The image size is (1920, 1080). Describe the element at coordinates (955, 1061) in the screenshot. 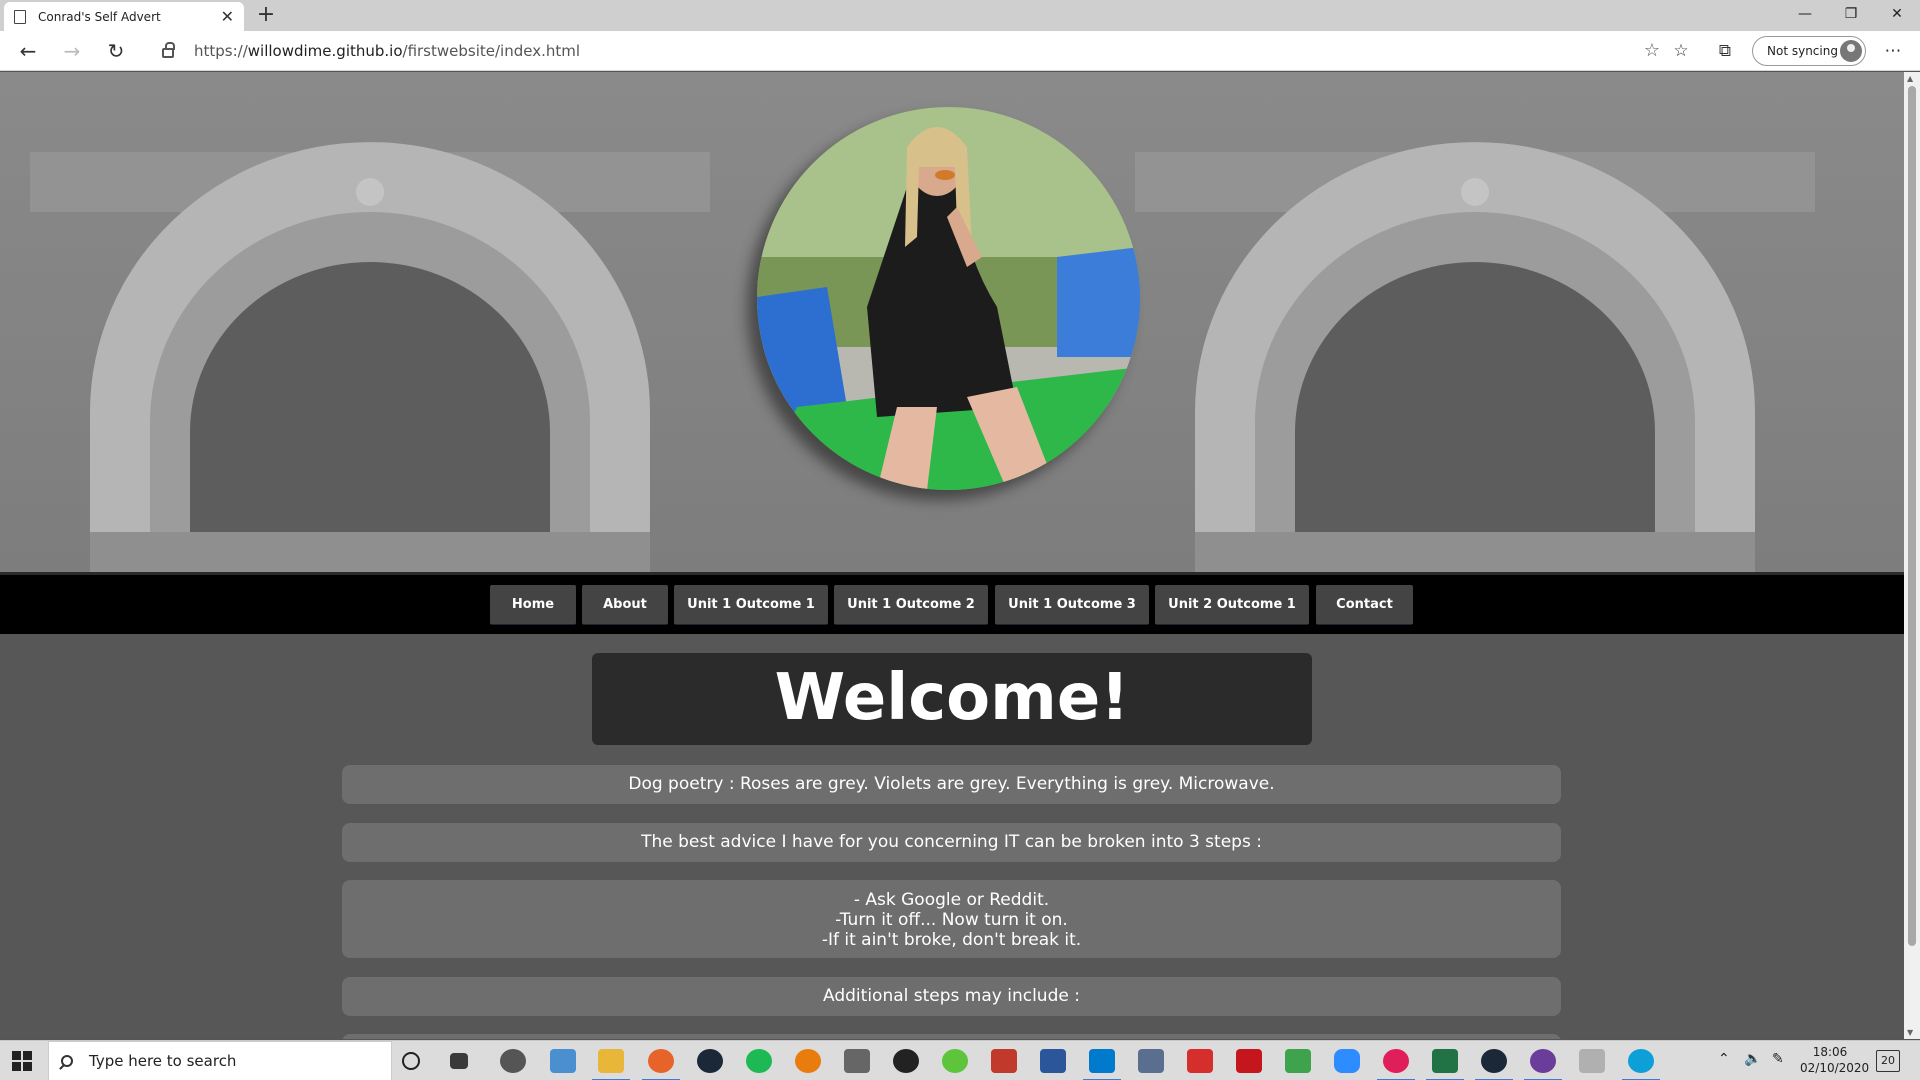

I see `xbox-app-icon` at that location.